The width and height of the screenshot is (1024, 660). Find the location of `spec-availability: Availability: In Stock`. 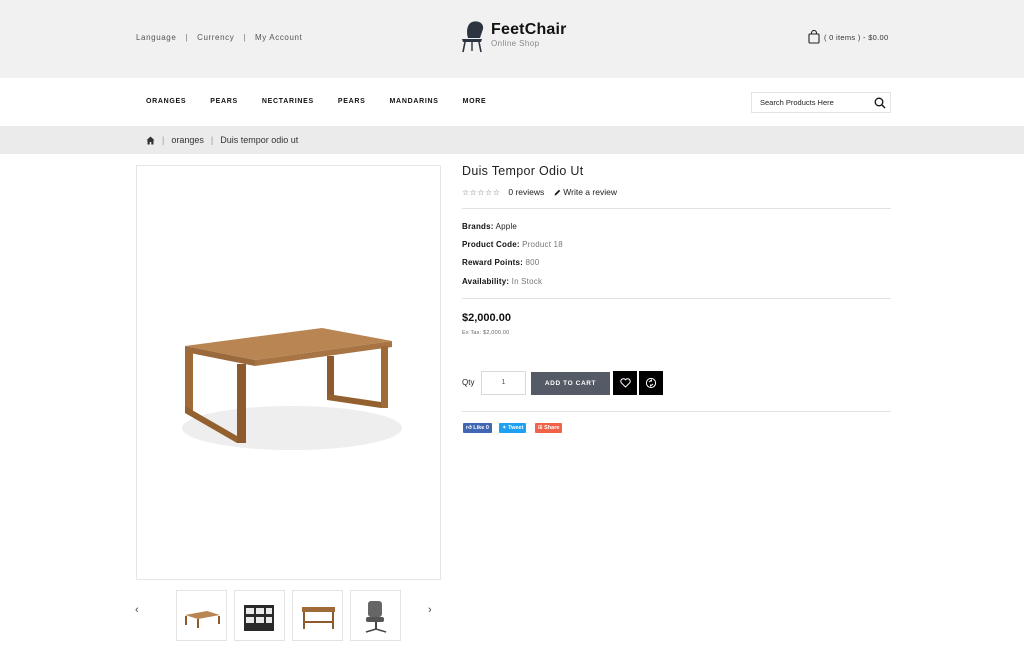

spec-availability: Availability: In Stock is located at coordinates (502, 281).